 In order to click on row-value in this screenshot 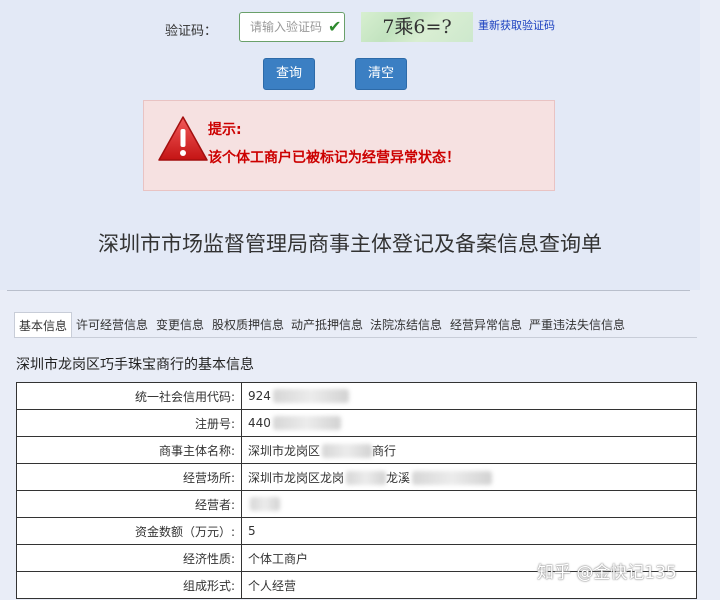, I will do `click(469, 504)`.